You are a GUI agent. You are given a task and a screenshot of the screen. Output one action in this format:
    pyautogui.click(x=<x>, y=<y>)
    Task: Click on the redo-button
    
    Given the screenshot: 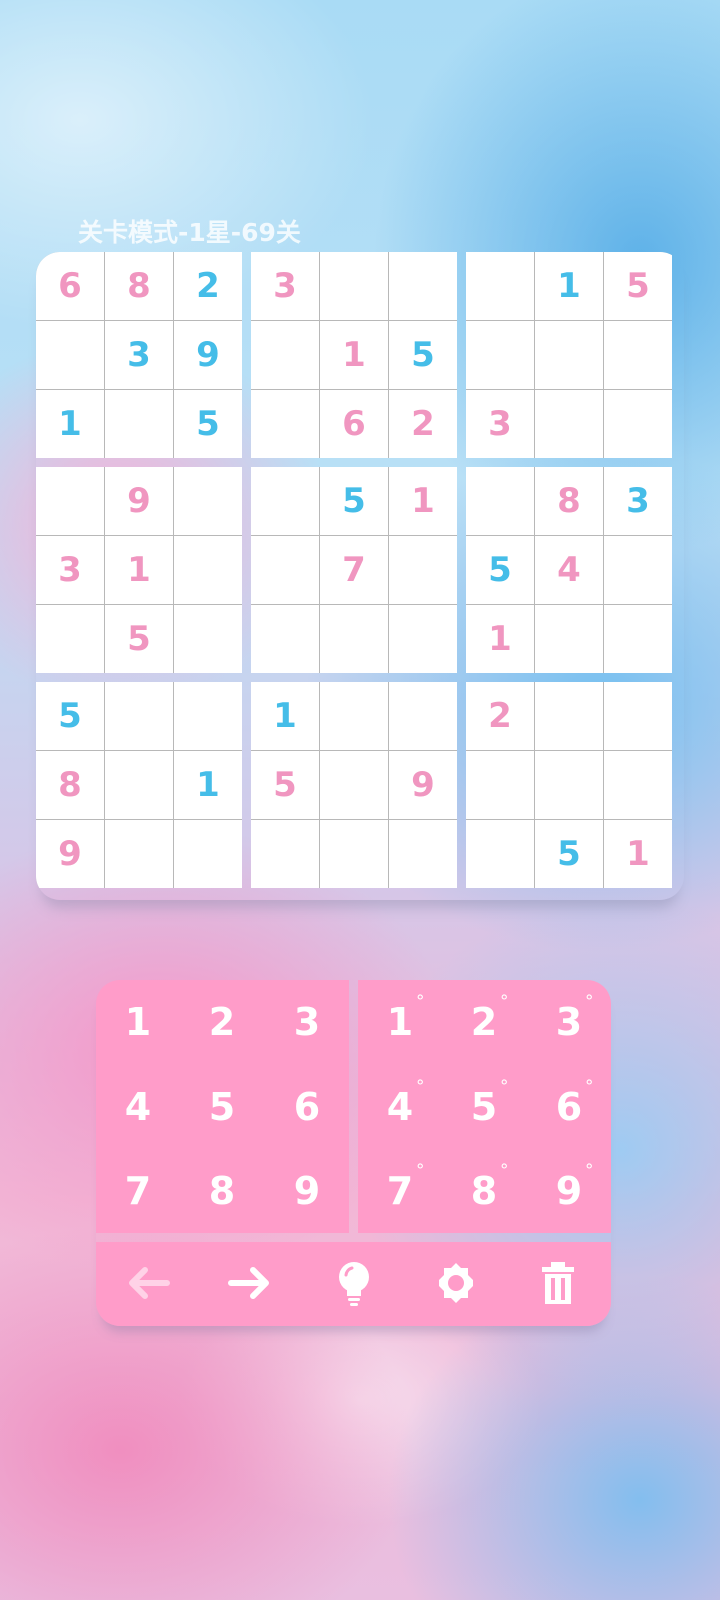 What is the action you would take?
    pyautogui.click(x=250, y=1283)
    